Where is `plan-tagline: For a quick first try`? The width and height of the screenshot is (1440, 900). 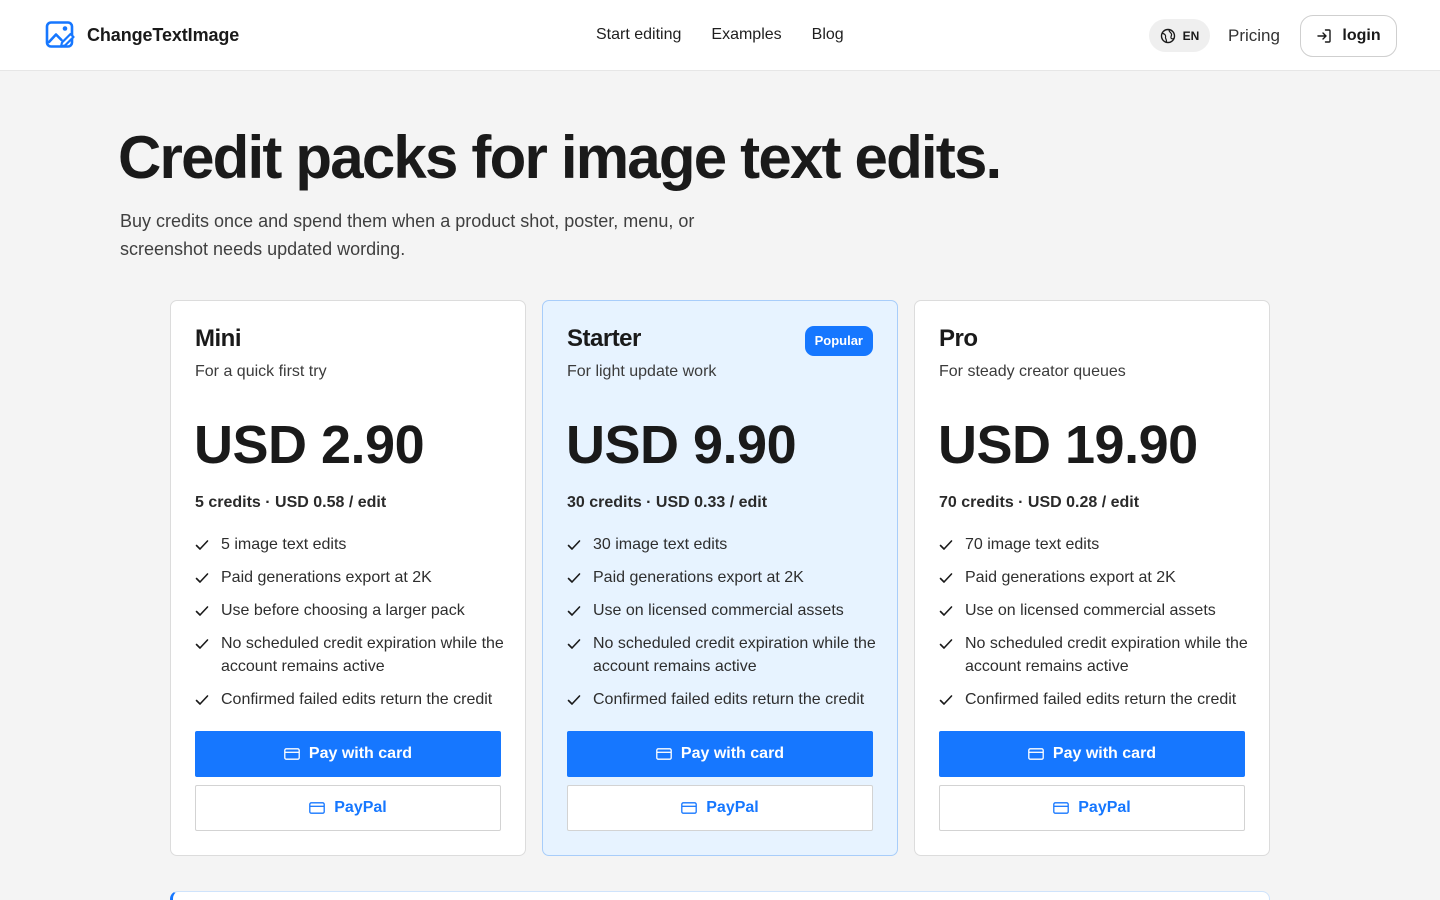
plan-tagline: For a quick first try is located at coordinates (261, 371).